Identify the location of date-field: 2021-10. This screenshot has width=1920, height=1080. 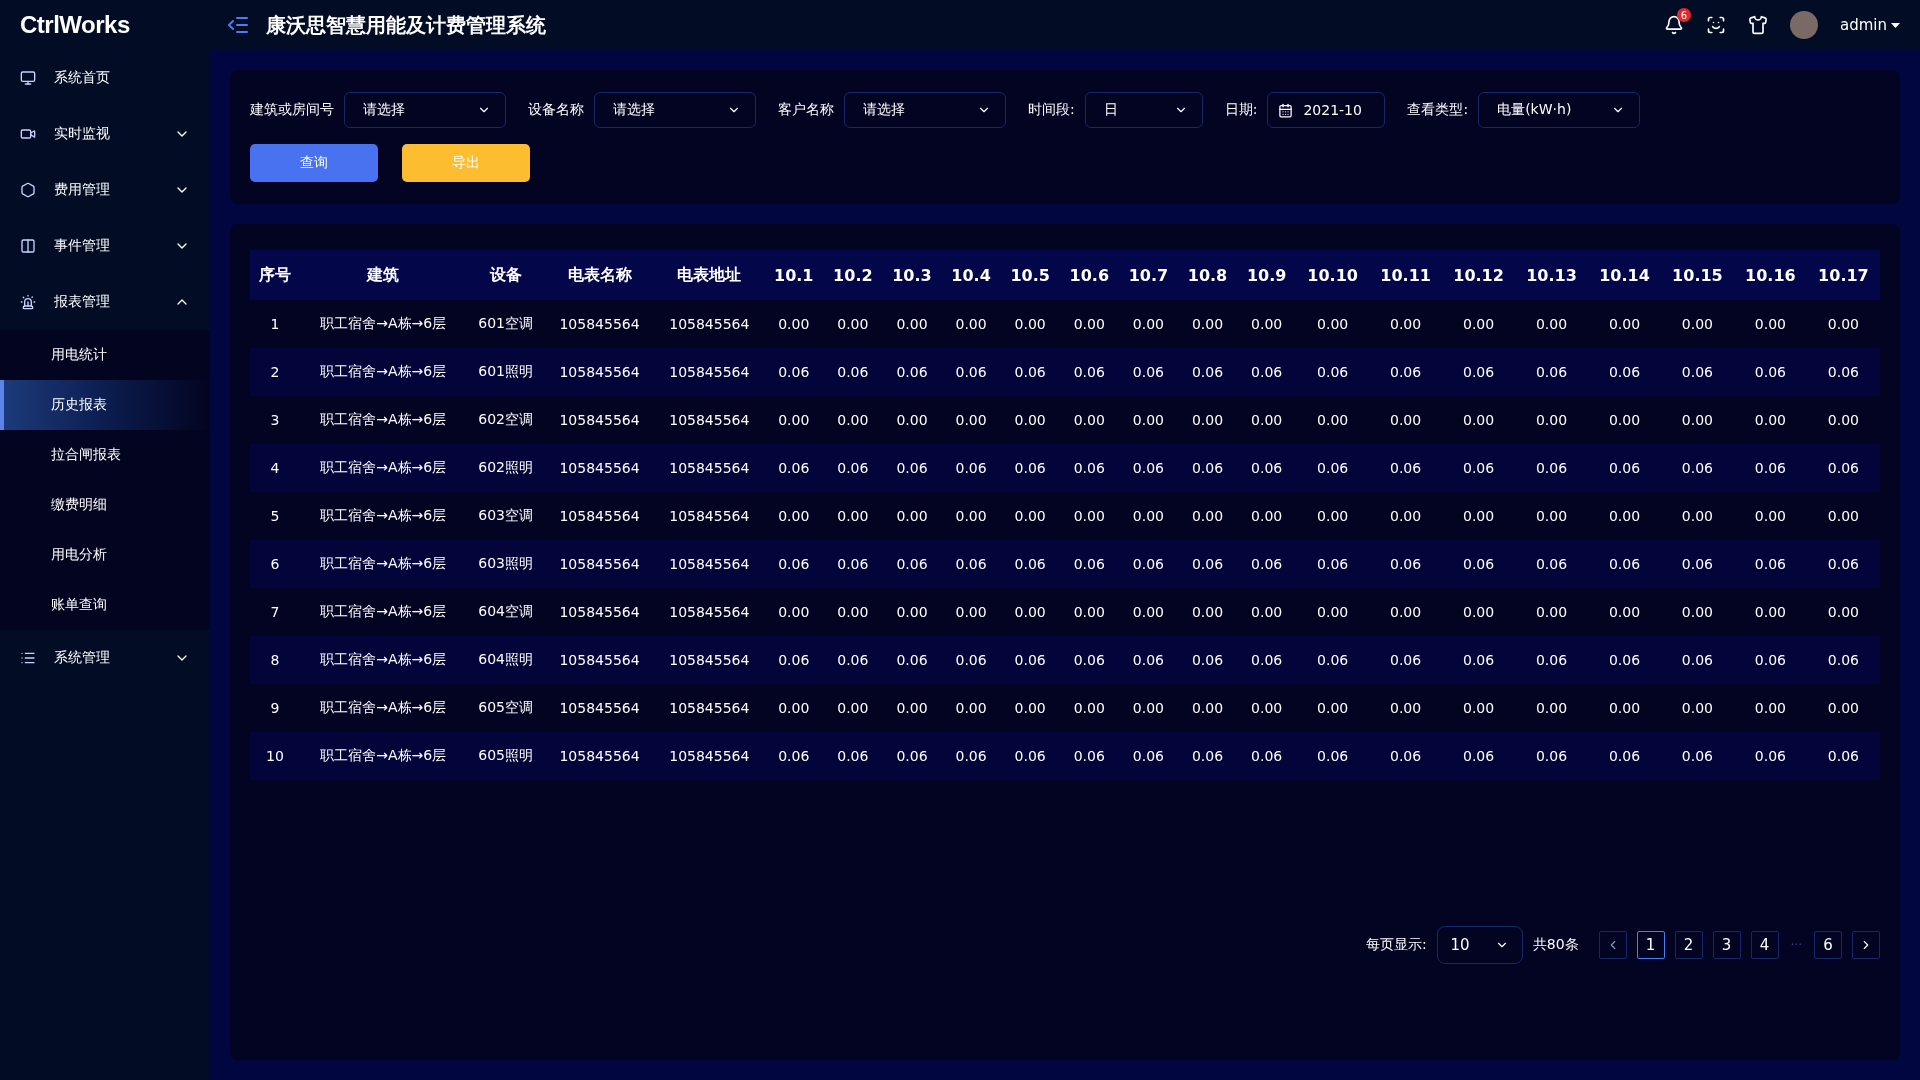
(1326, 110).